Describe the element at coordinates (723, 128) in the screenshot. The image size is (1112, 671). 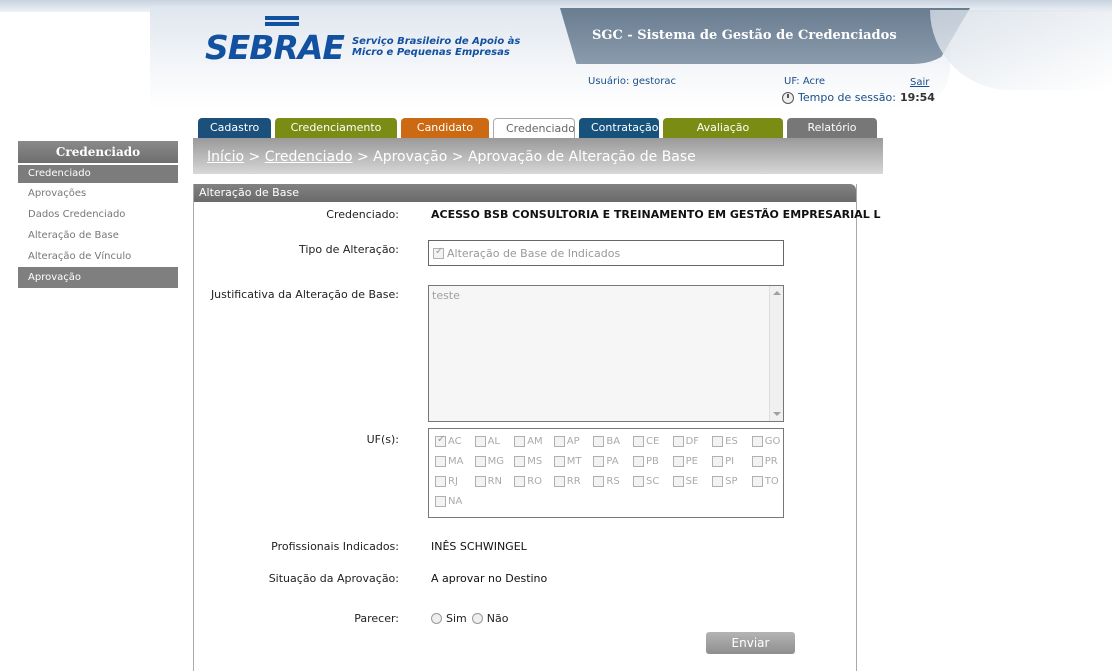
I see `tab-avaliacao: Avaliação` at that location.